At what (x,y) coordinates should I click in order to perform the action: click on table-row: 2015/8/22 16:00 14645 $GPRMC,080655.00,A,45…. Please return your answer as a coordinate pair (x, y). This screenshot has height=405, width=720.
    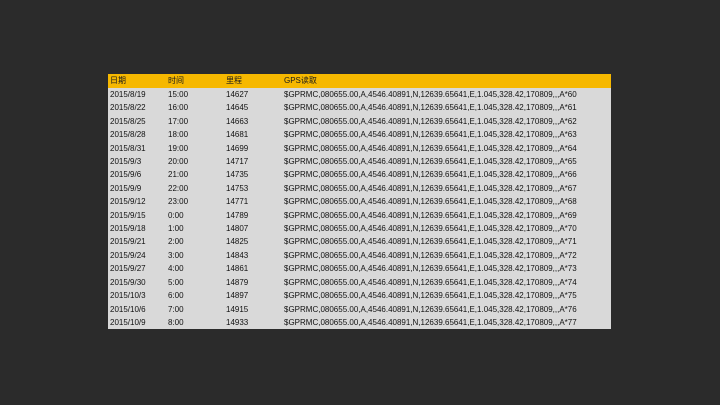
    Looking at the image, I should click on (359, 108).